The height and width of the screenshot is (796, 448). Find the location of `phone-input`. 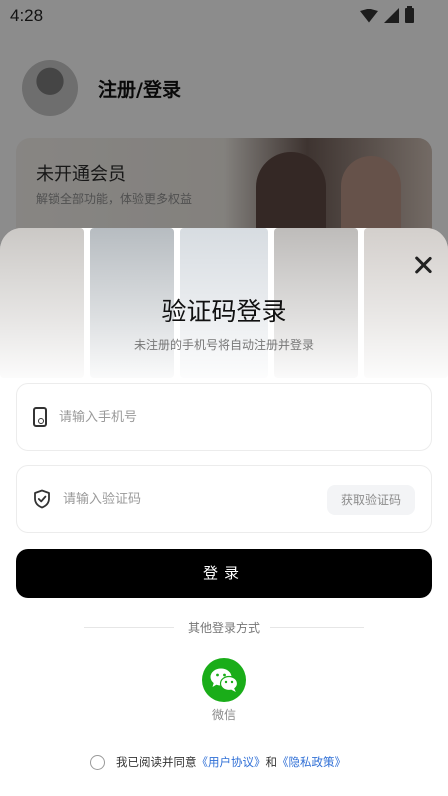

phone-input is located at coordinates (179, 417).